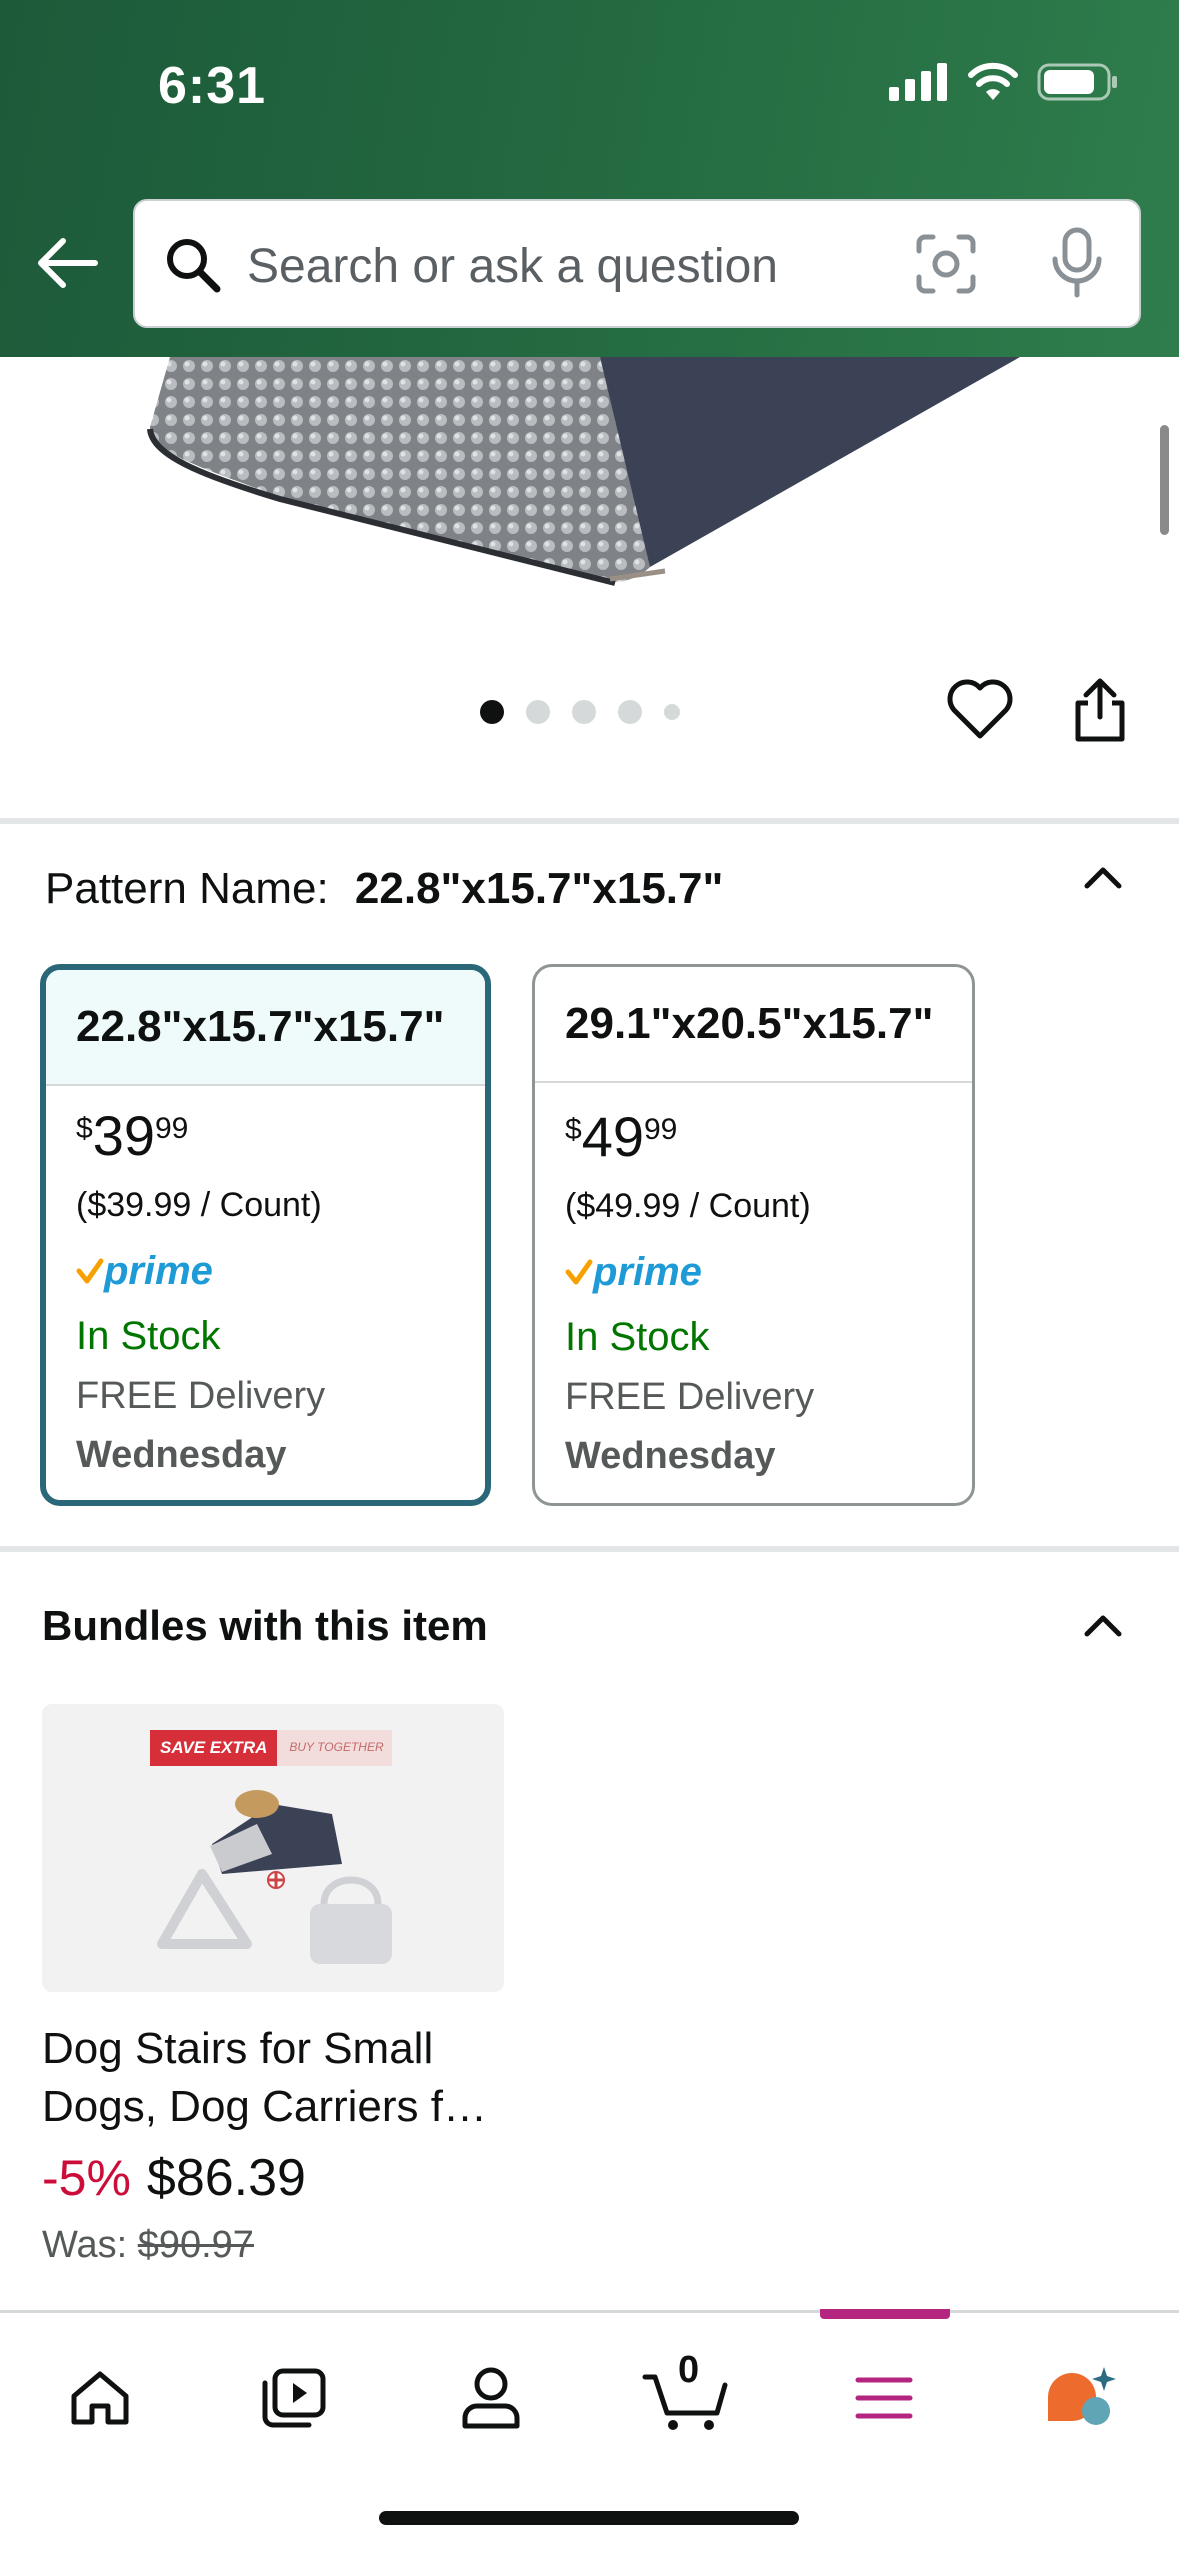  I want to click on bundle-image: SAVE EXTRA BUY TOGETHER, so click(273, 1848).